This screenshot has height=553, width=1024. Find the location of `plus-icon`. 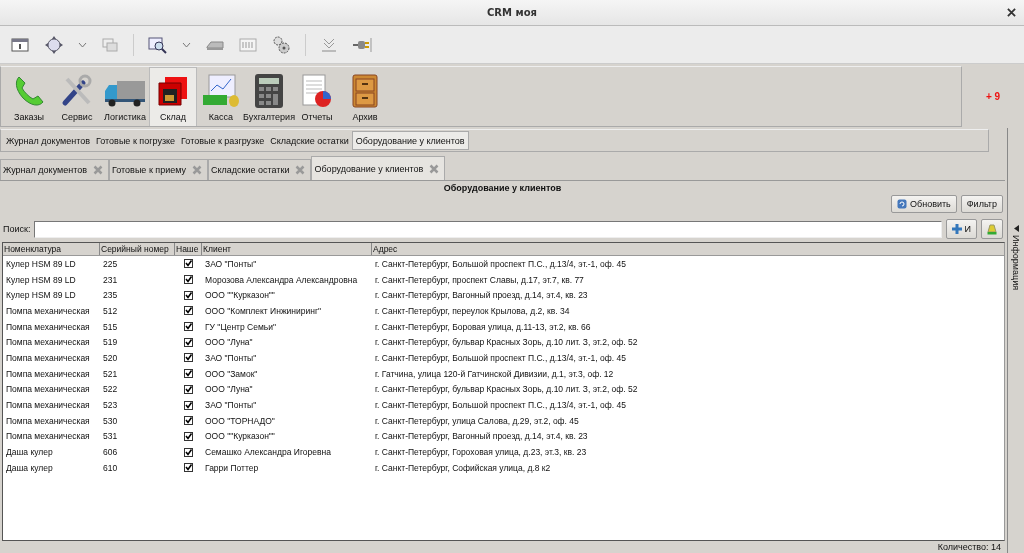

plus-icon is located at coordinates (956, 229).